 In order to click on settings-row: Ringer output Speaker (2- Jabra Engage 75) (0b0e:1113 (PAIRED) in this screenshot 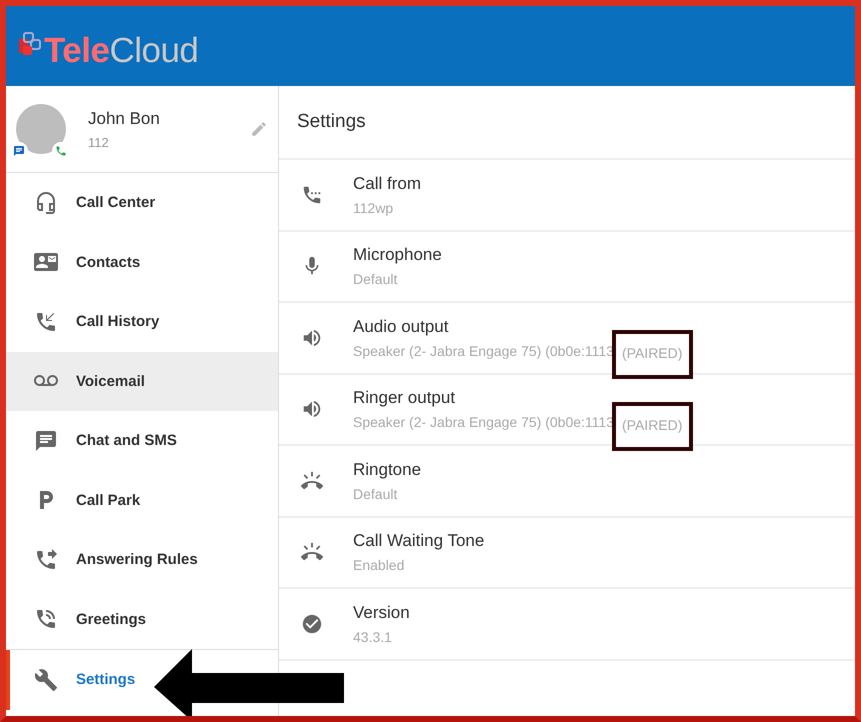, I will do `click(567, 410)`.